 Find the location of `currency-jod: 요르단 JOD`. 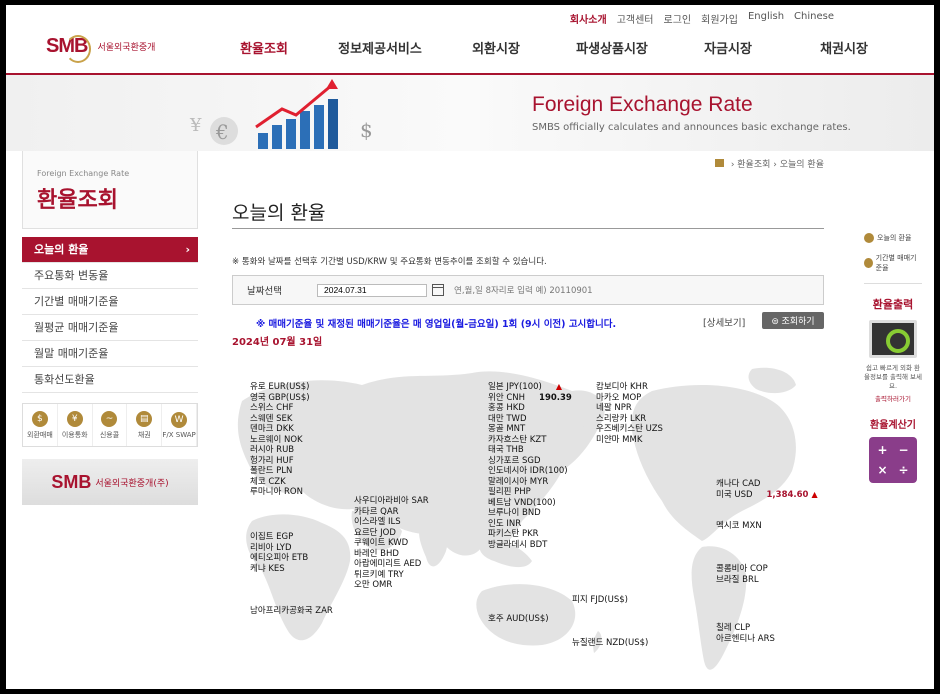

currency-jod: 요르단 JOD is located at coordinates (391, 533).